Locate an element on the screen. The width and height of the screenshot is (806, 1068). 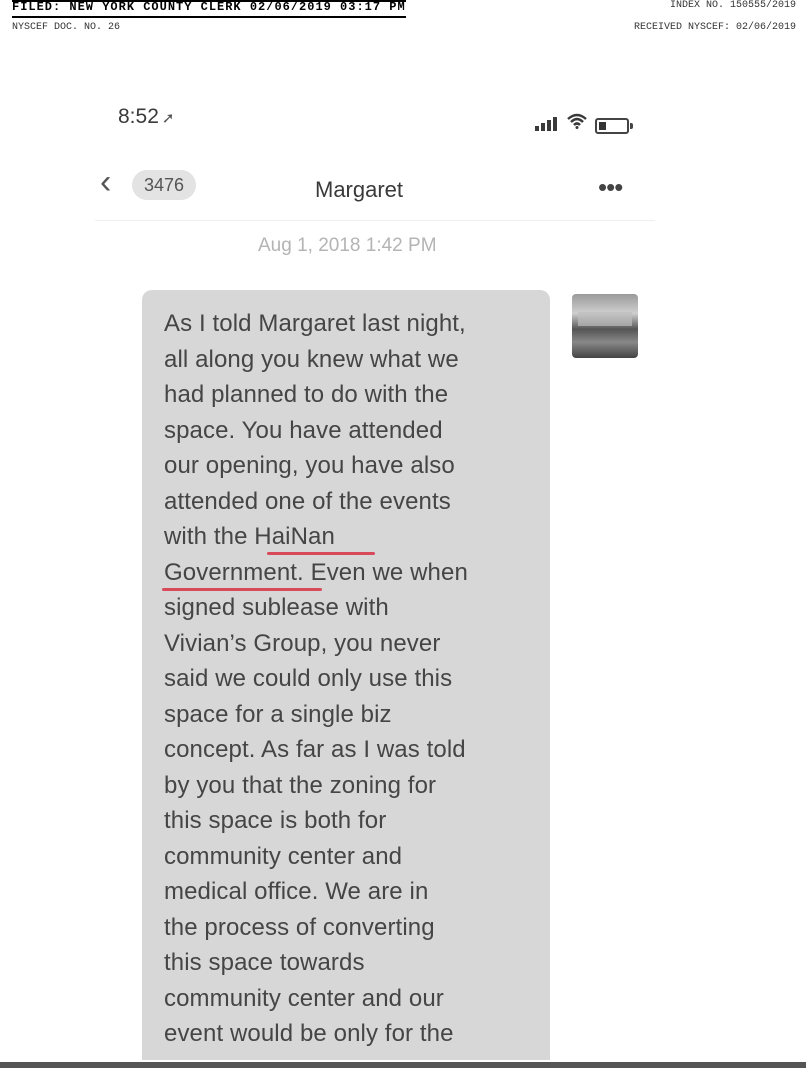
message-line: the process of converting is located at coordinates (299, 927).